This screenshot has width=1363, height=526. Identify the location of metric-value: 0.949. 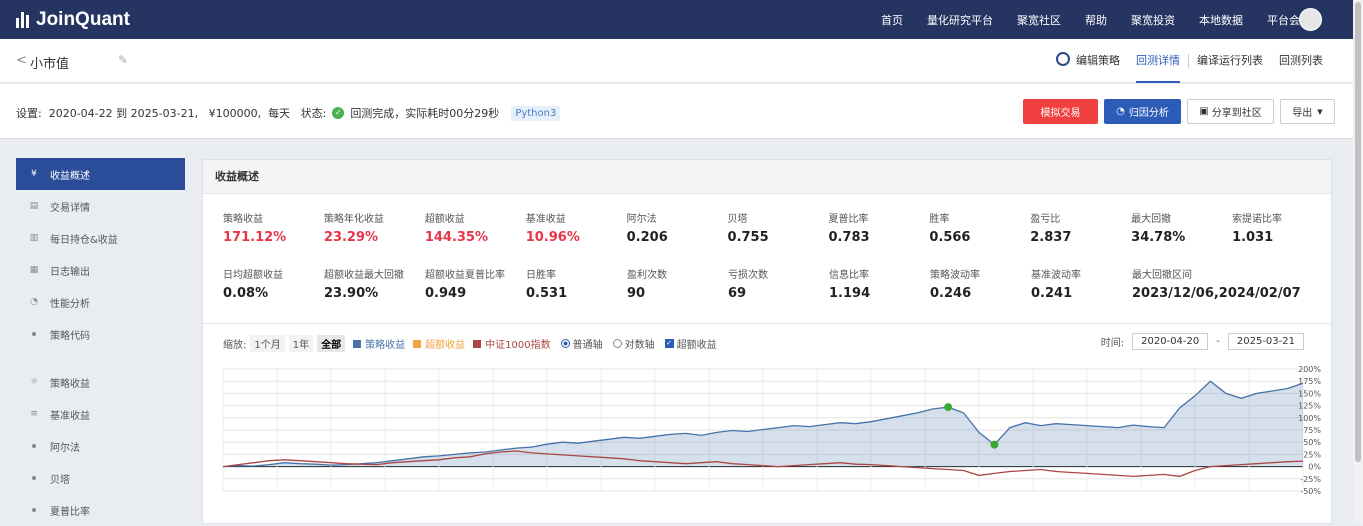
(446, 293).